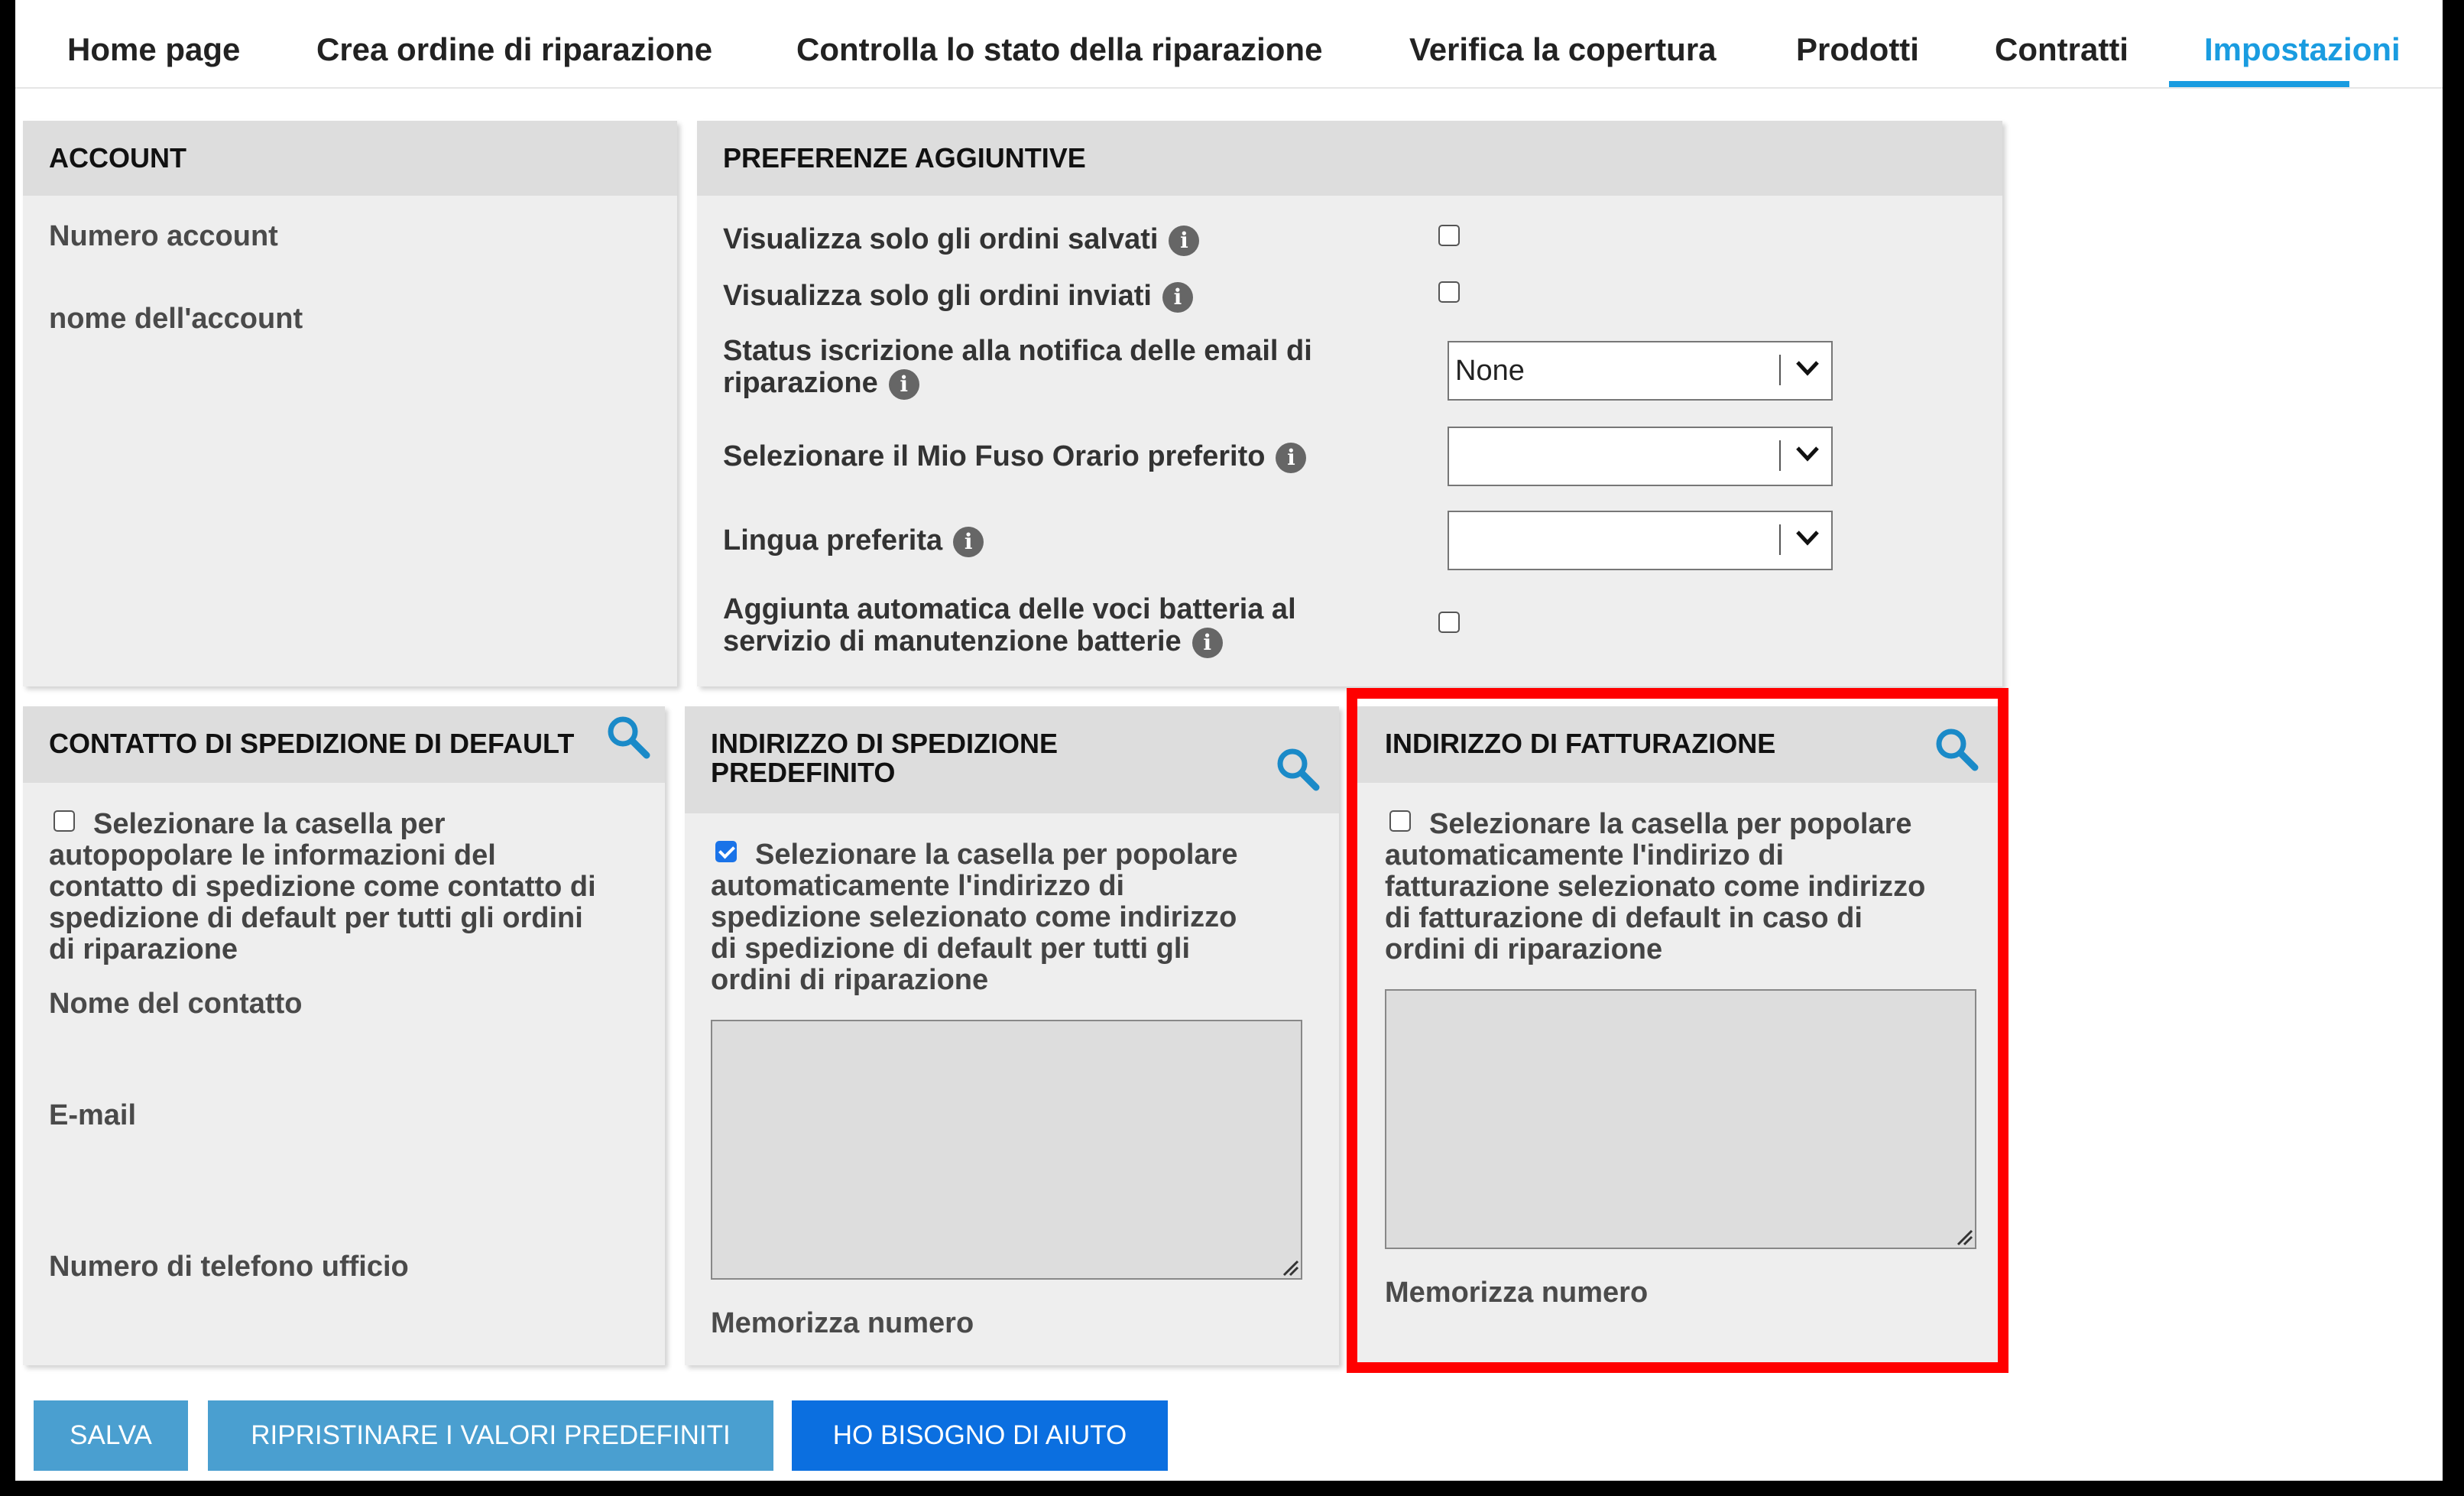 The height and width of the screenshot is (1496, 2464). Describe the element at coordinates (350, 403) in the screenshot. I see `account-panel: ACCOUNT Numero account nome dell'account` at that location.